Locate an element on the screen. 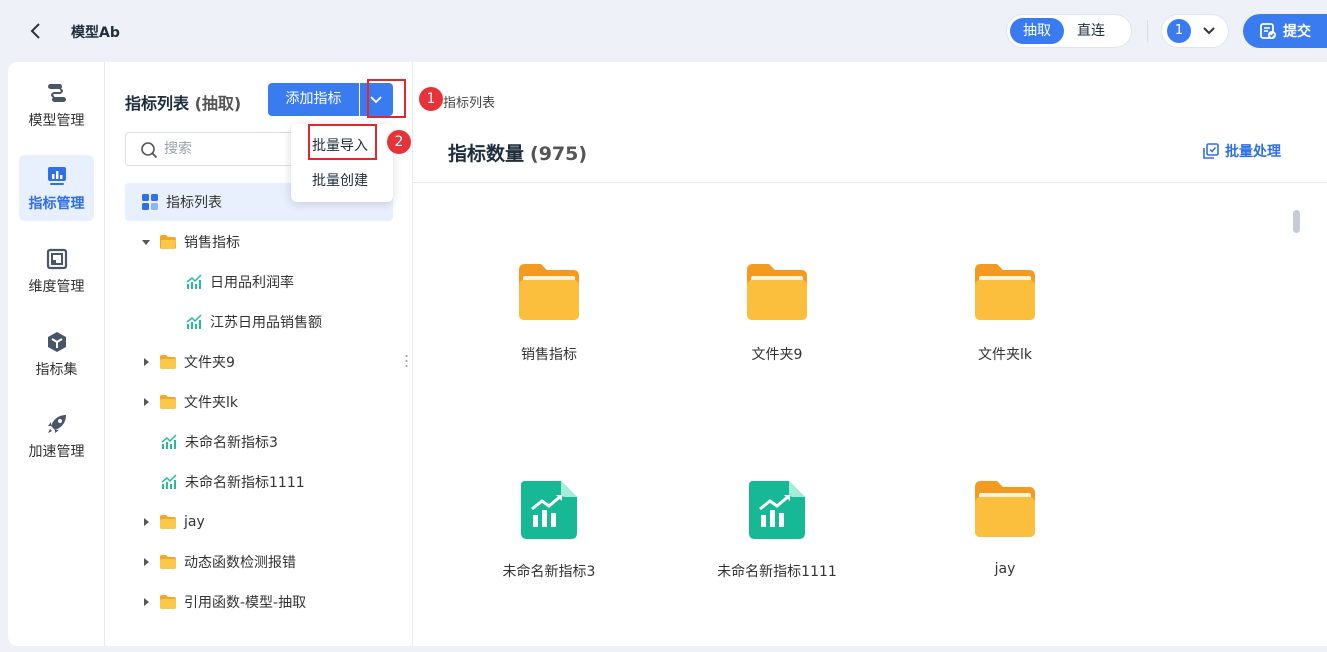 The width and height of the screenshot is (1327, 652). tile-unnamed-metric-1111: 未命名新指标1111 is located at coordinates (777, 529).